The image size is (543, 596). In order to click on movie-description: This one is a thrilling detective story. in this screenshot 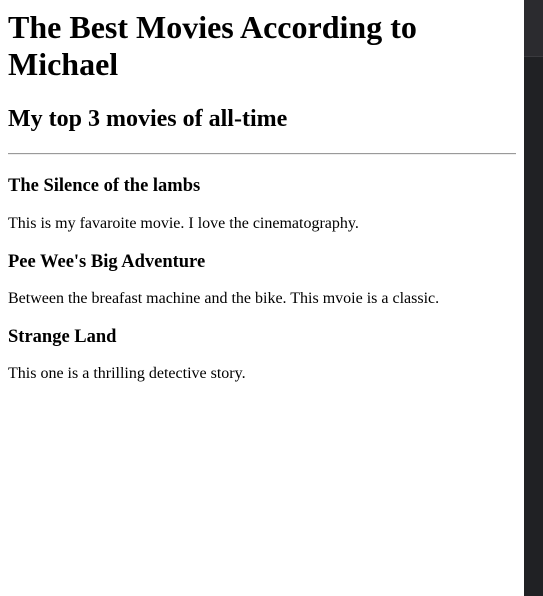, I will do `click(127, 373)`.